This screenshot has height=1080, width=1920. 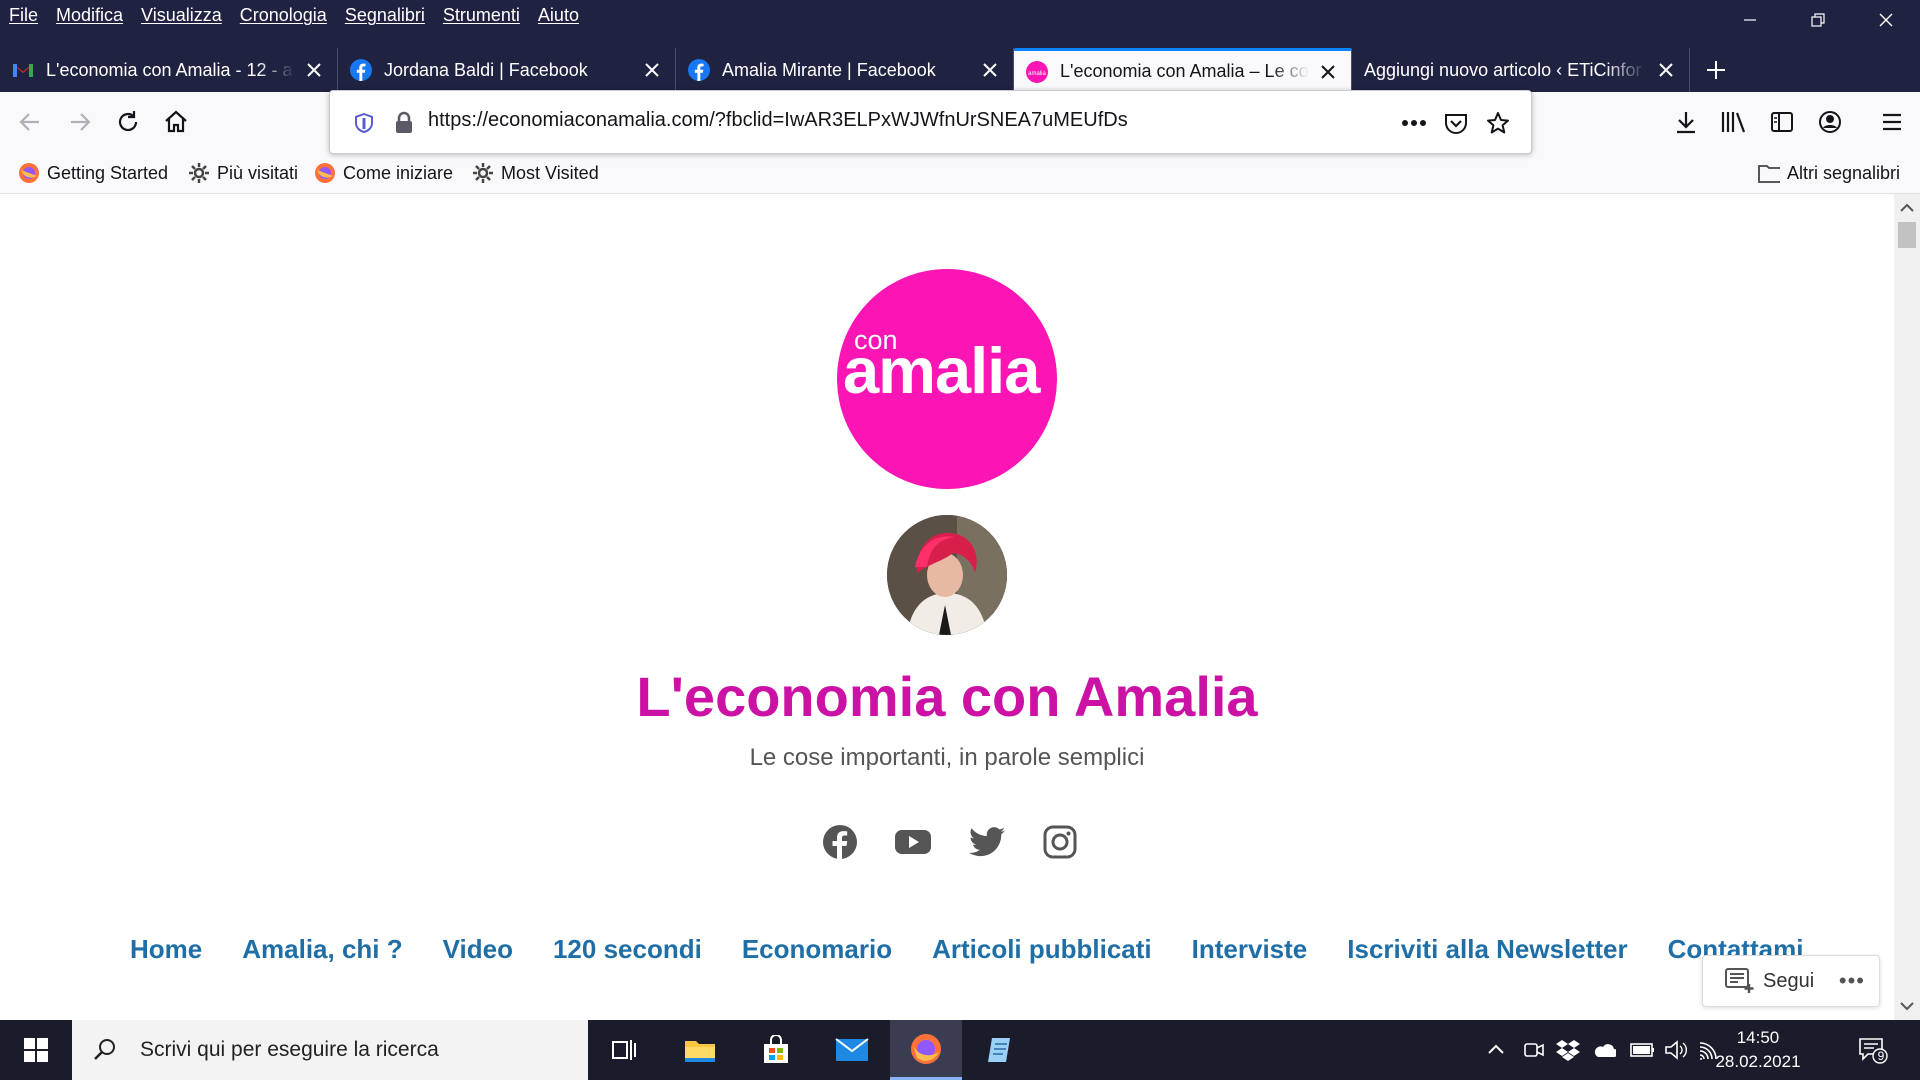 I want to click on new-tab-button, so click(x=1716, y=70).